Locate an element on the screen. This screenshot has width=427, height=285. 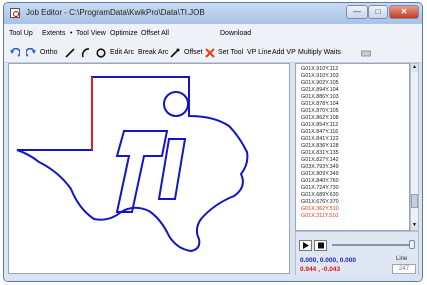
gcode-line: G01X.841Y.122 is located at coordinates (320, 139).